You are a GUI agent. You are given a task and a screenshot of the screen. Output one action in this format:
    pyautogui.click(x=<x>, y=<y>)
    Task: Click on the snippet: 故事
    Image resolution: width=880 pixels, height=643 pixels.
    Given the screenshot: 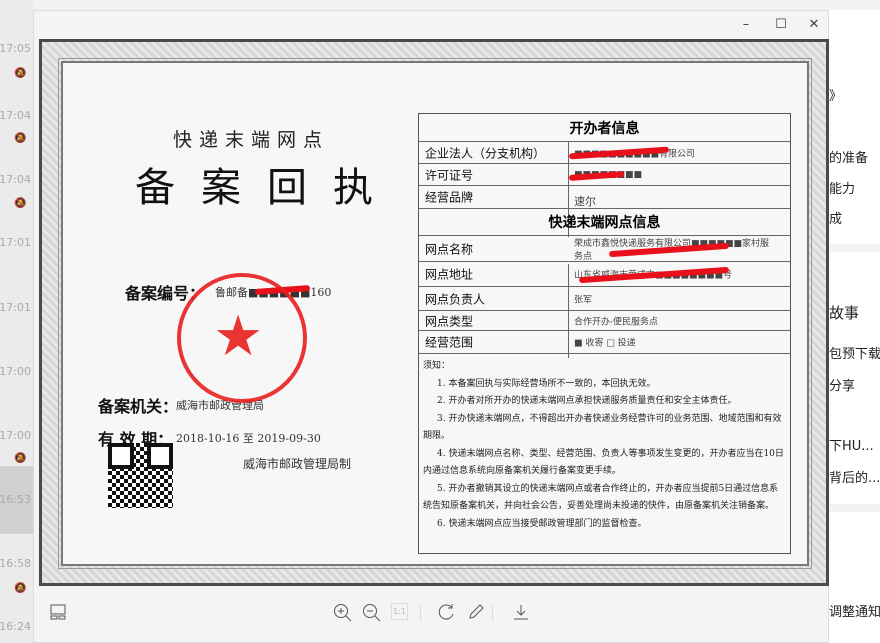 What is the action you would take?
    pyautogui.click(x=844, y=312)
    